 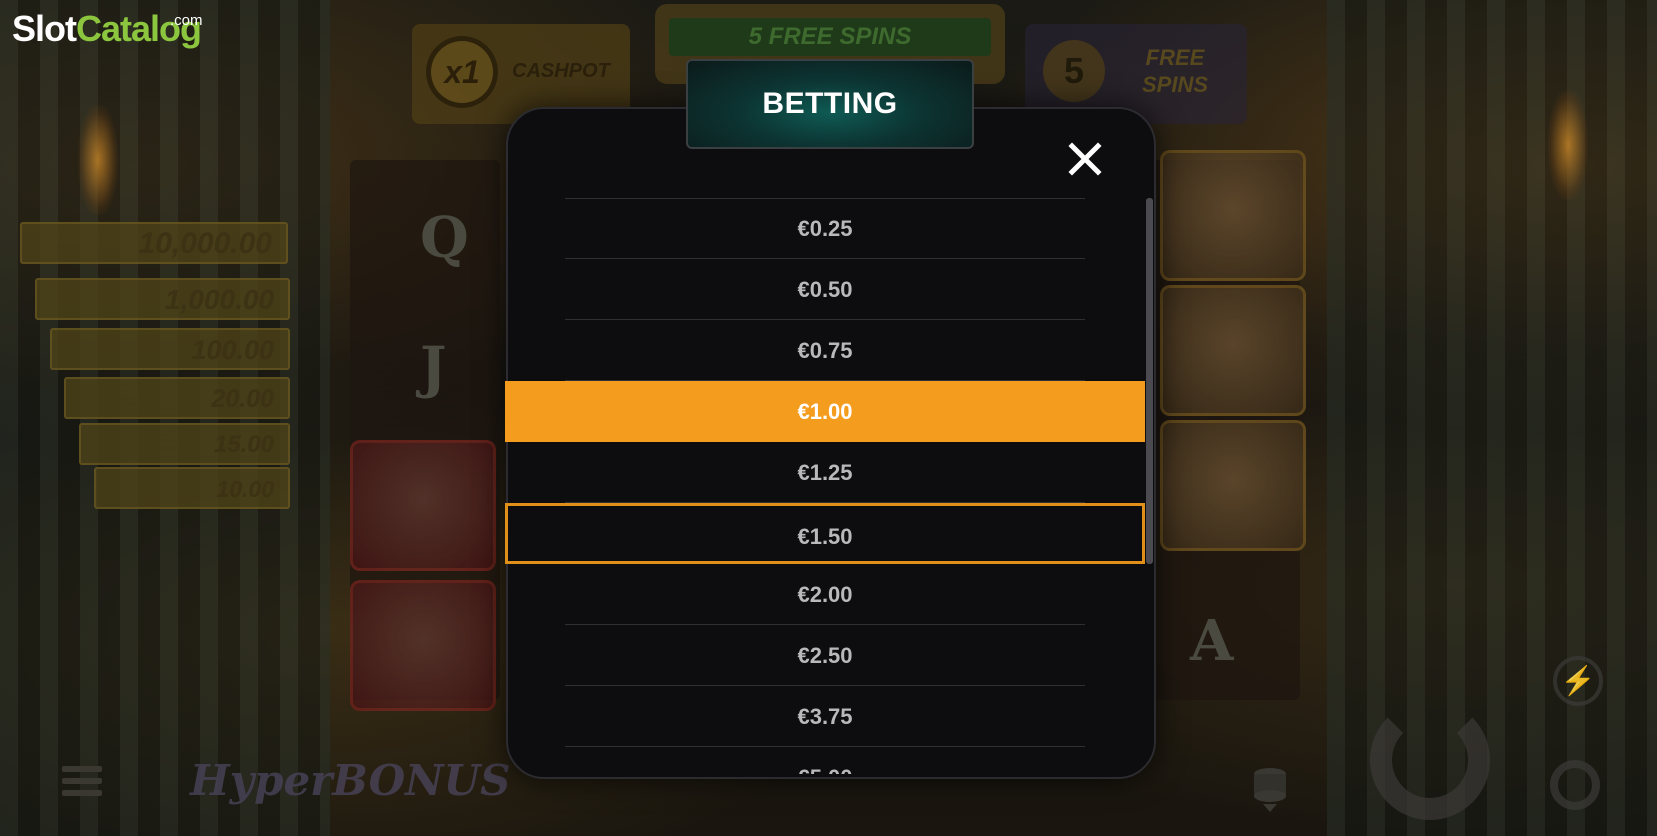 I want to click on bet-option: €1.50, so click(x=825, y=533).